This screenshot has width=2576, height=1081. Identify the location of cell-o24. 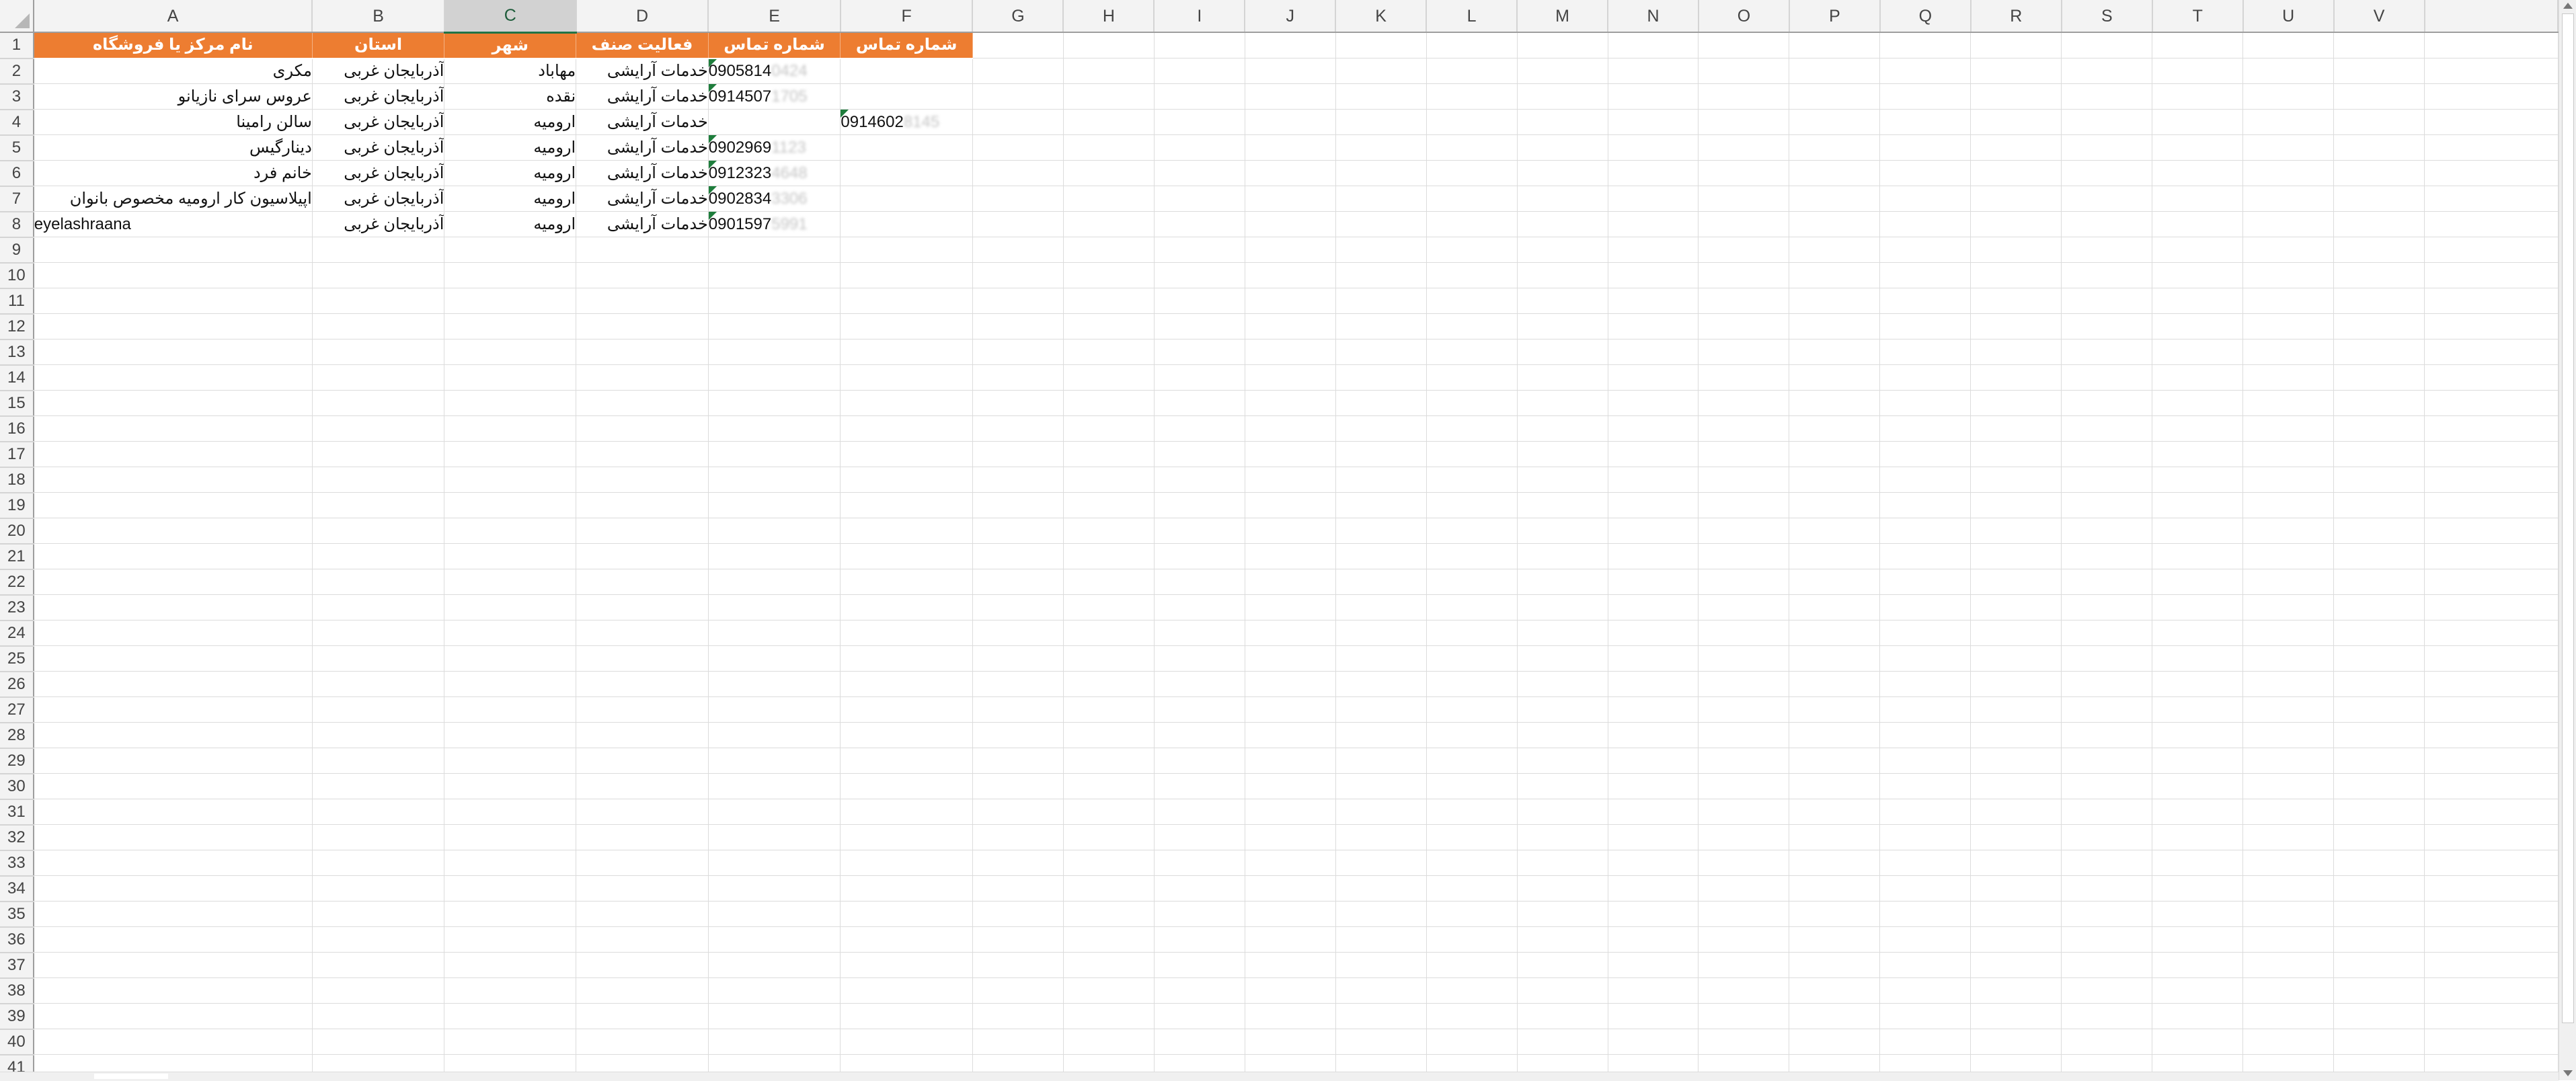
(1744, 633).